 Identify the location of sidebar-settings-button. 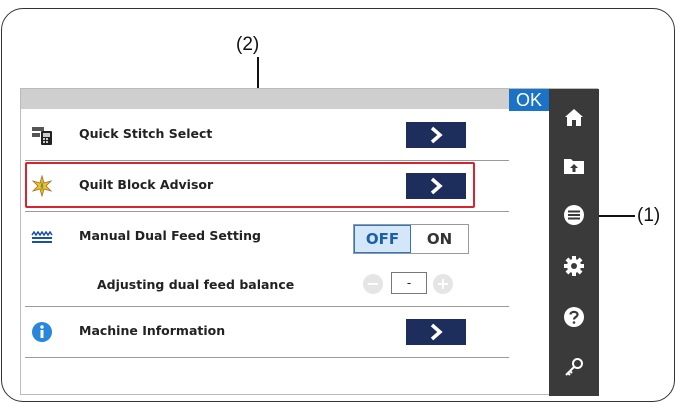
(574, 266).